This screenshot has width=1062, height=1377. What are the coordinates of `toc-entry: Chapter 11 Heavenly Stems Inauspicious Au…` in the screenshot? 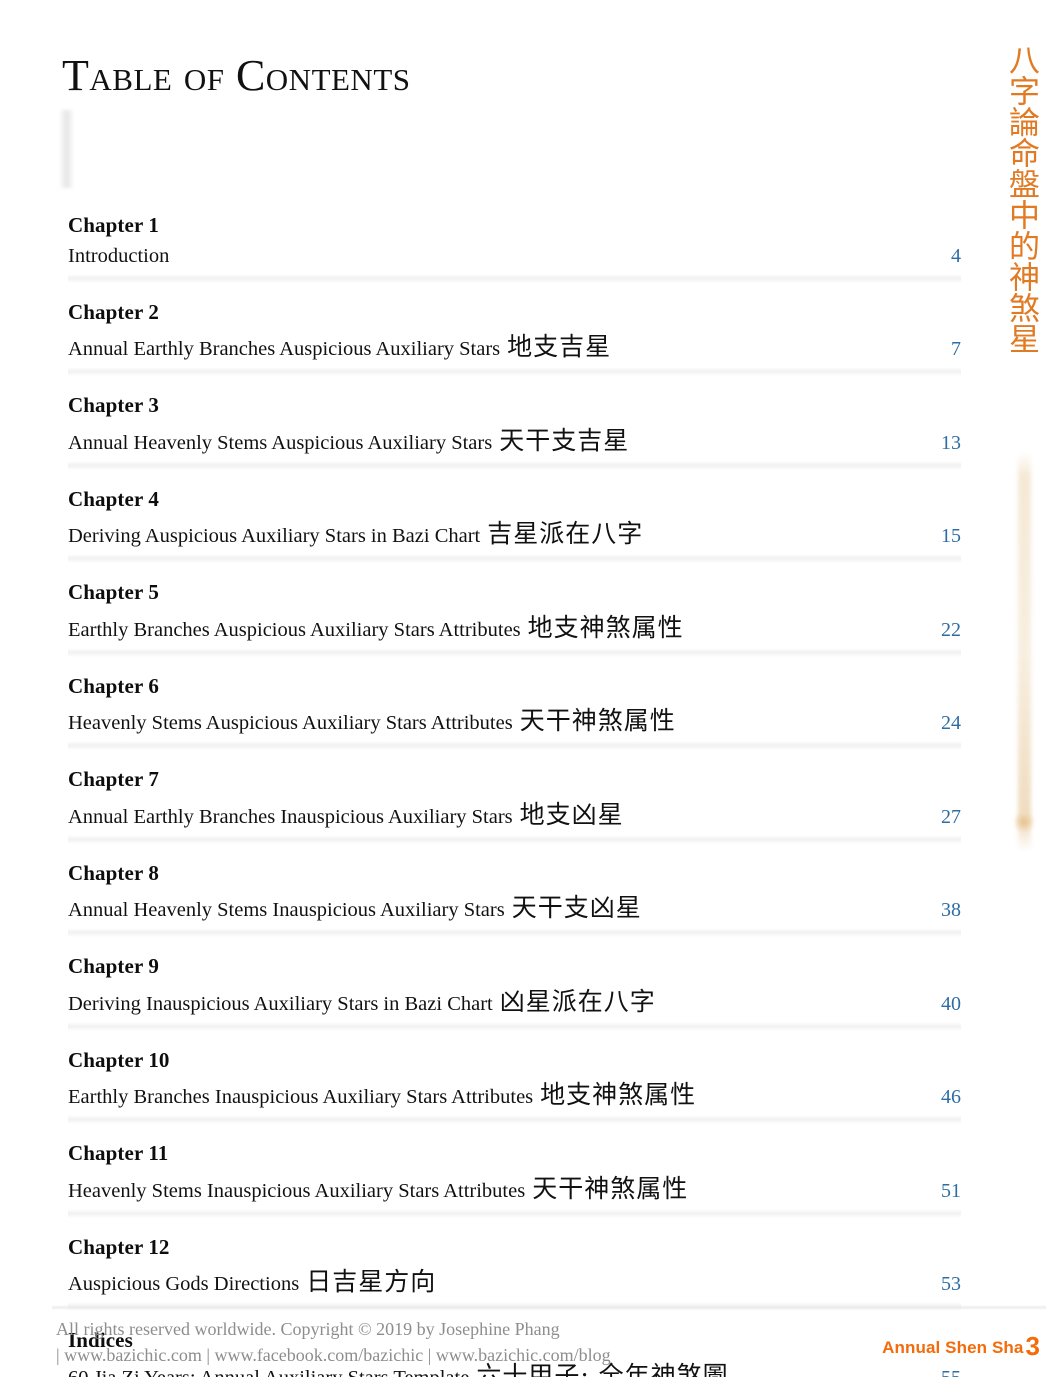 It's located at (514, 1179).